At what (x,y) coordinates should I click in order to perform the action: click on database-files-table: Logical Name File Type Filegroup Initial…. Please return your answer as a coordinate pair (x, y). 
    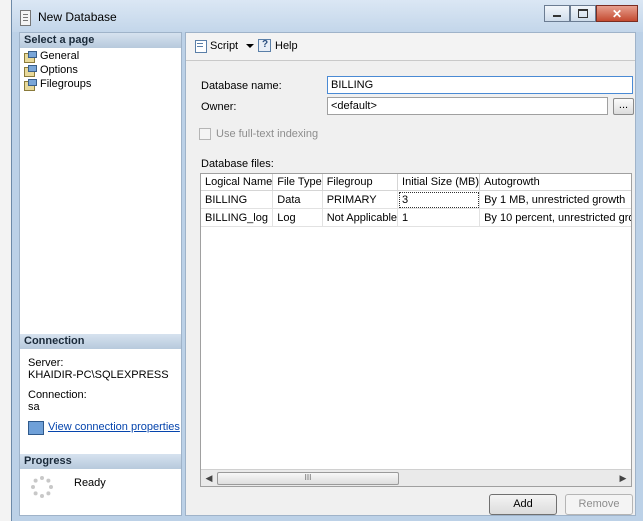
    Looking at the image, I should click on (416, 200).